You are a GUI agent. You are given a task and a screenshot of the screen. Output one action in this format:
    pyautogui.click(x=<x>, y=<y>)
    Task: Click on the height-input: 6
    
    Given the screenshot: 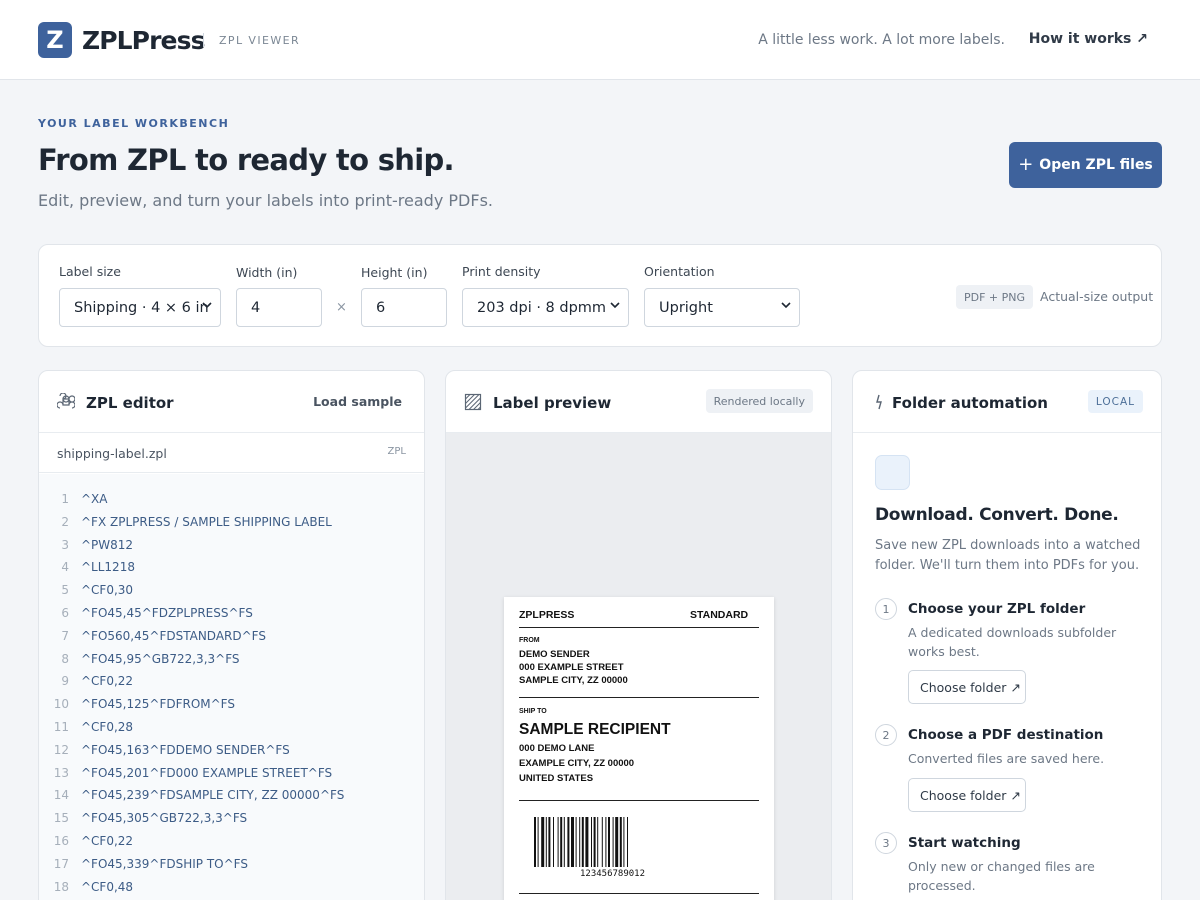 What is the action you would take?
    pyautogui.click(x=404, y=307)
    